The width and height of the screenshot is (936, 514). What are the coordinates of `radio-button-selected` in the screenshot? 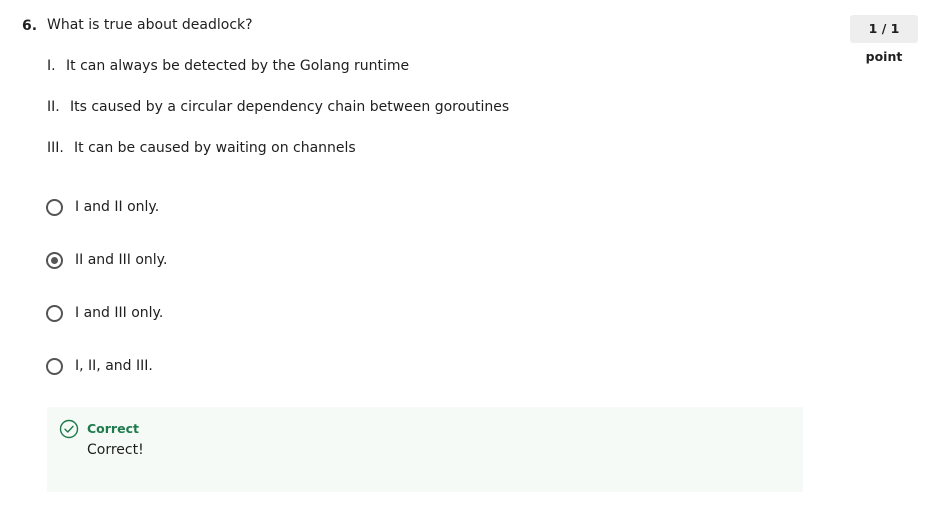 It's located at (54, 260).